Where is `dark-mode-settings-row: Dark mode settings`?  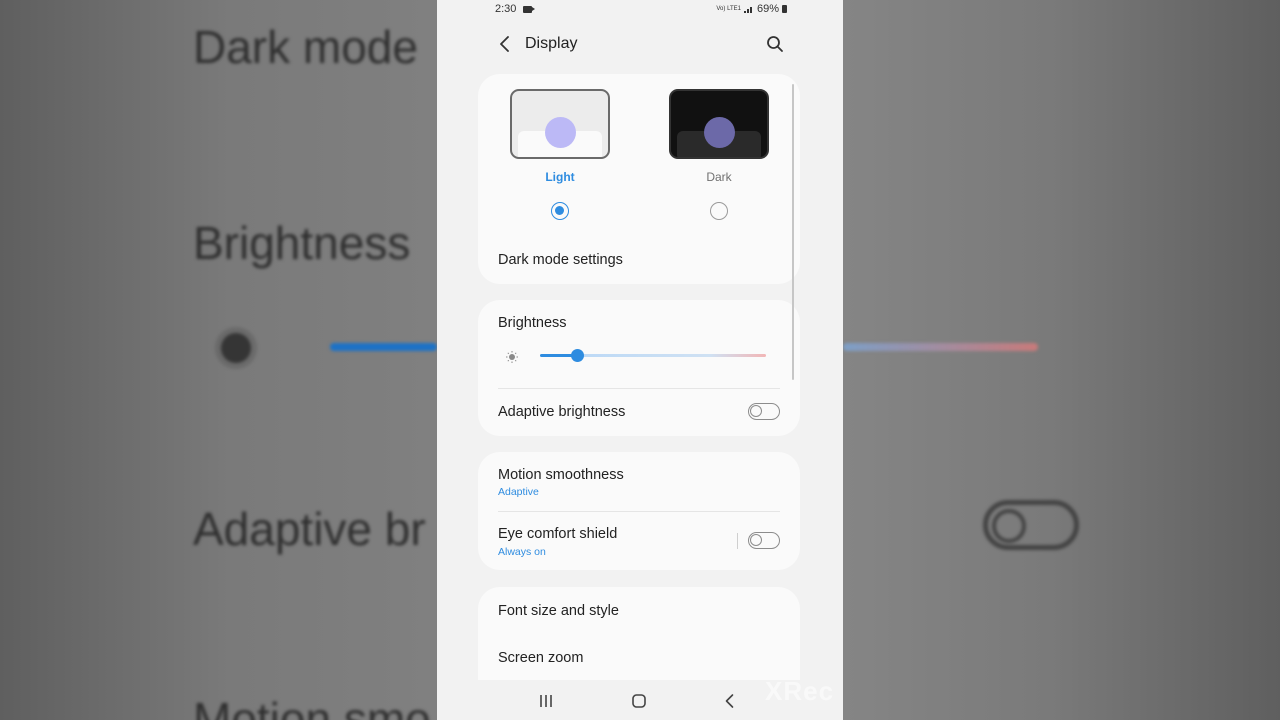 dark-mode-settings-row: Dark mode settings is located at coordinates (639, 260).